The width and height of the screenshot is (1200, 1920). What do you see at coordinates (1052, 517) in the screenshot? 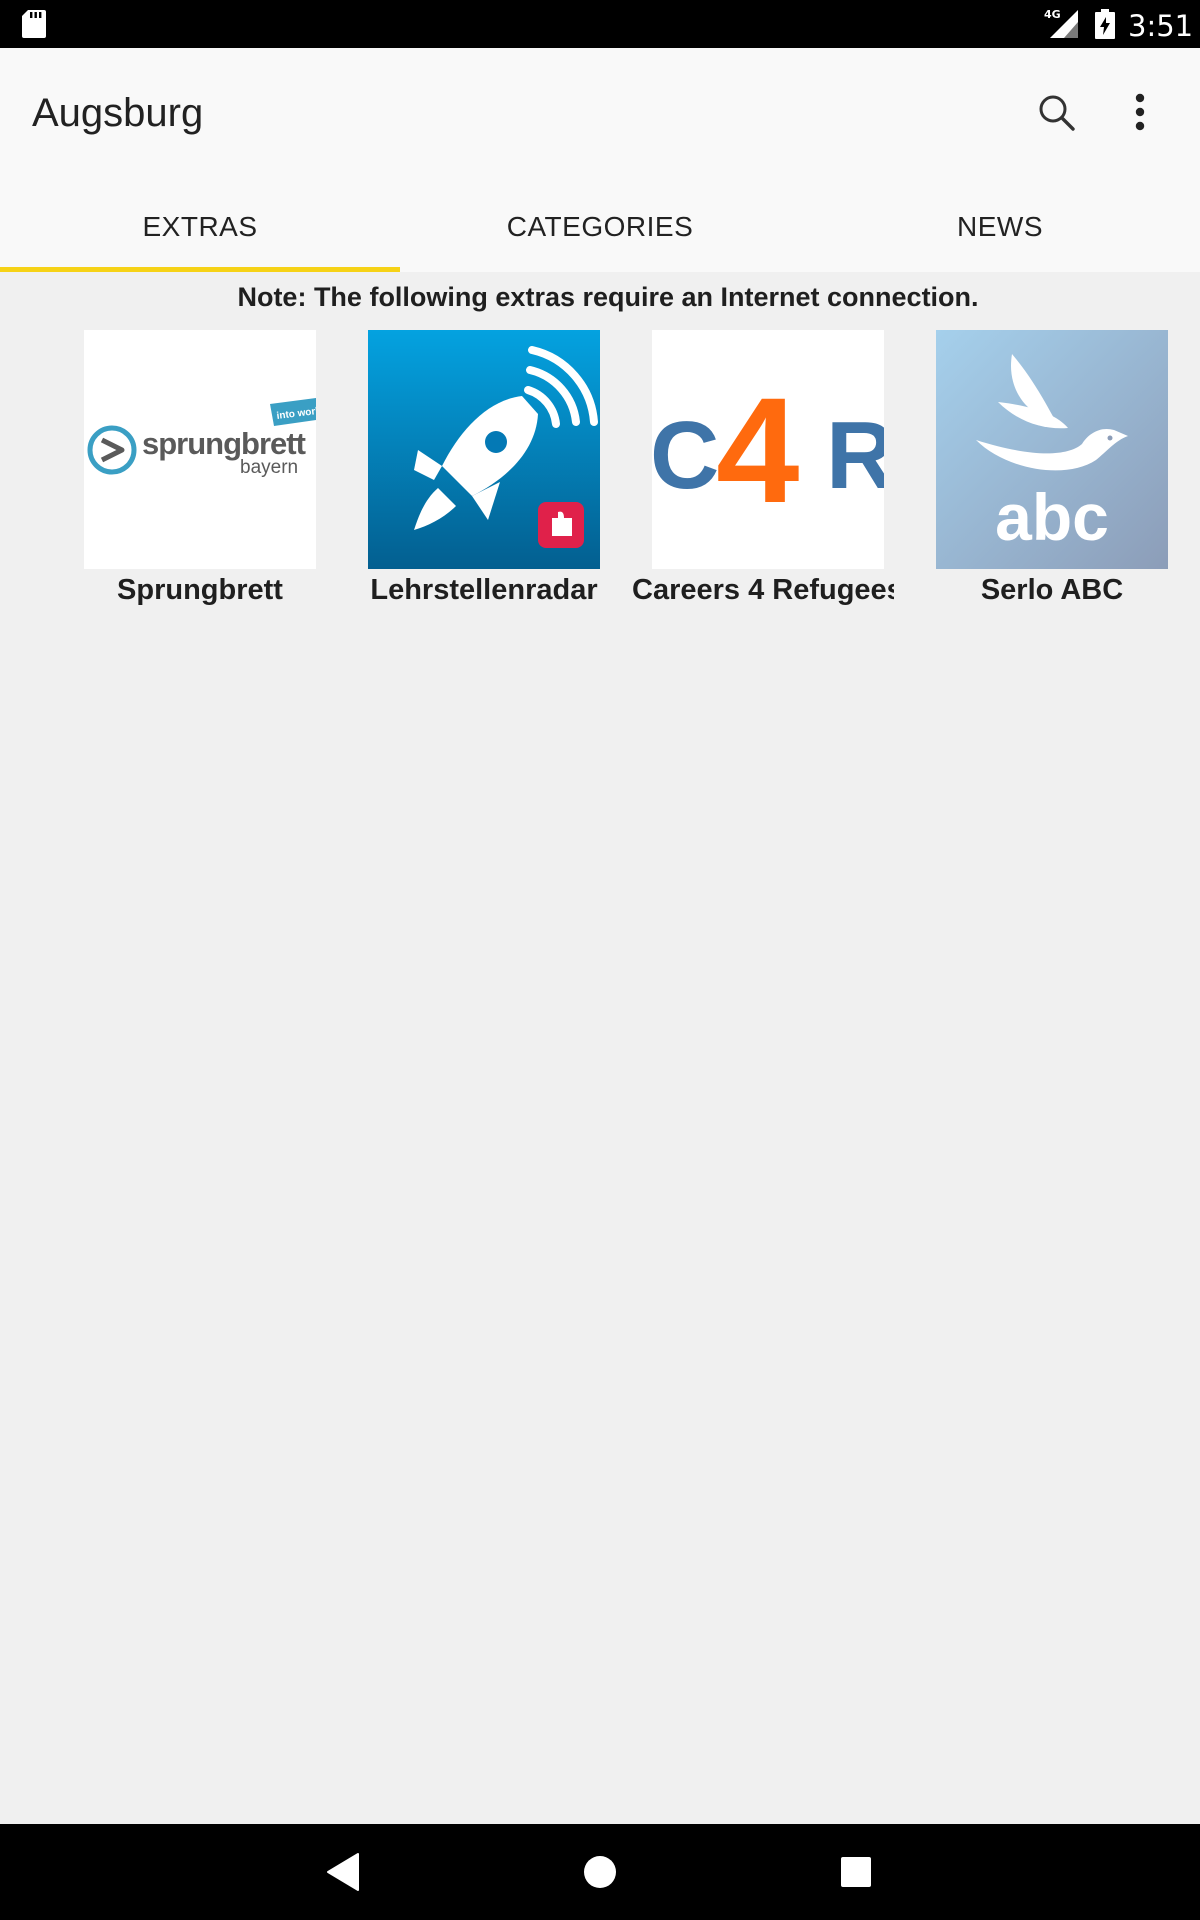
I see `logo-text: abc` at bounding box center [1052, 517].